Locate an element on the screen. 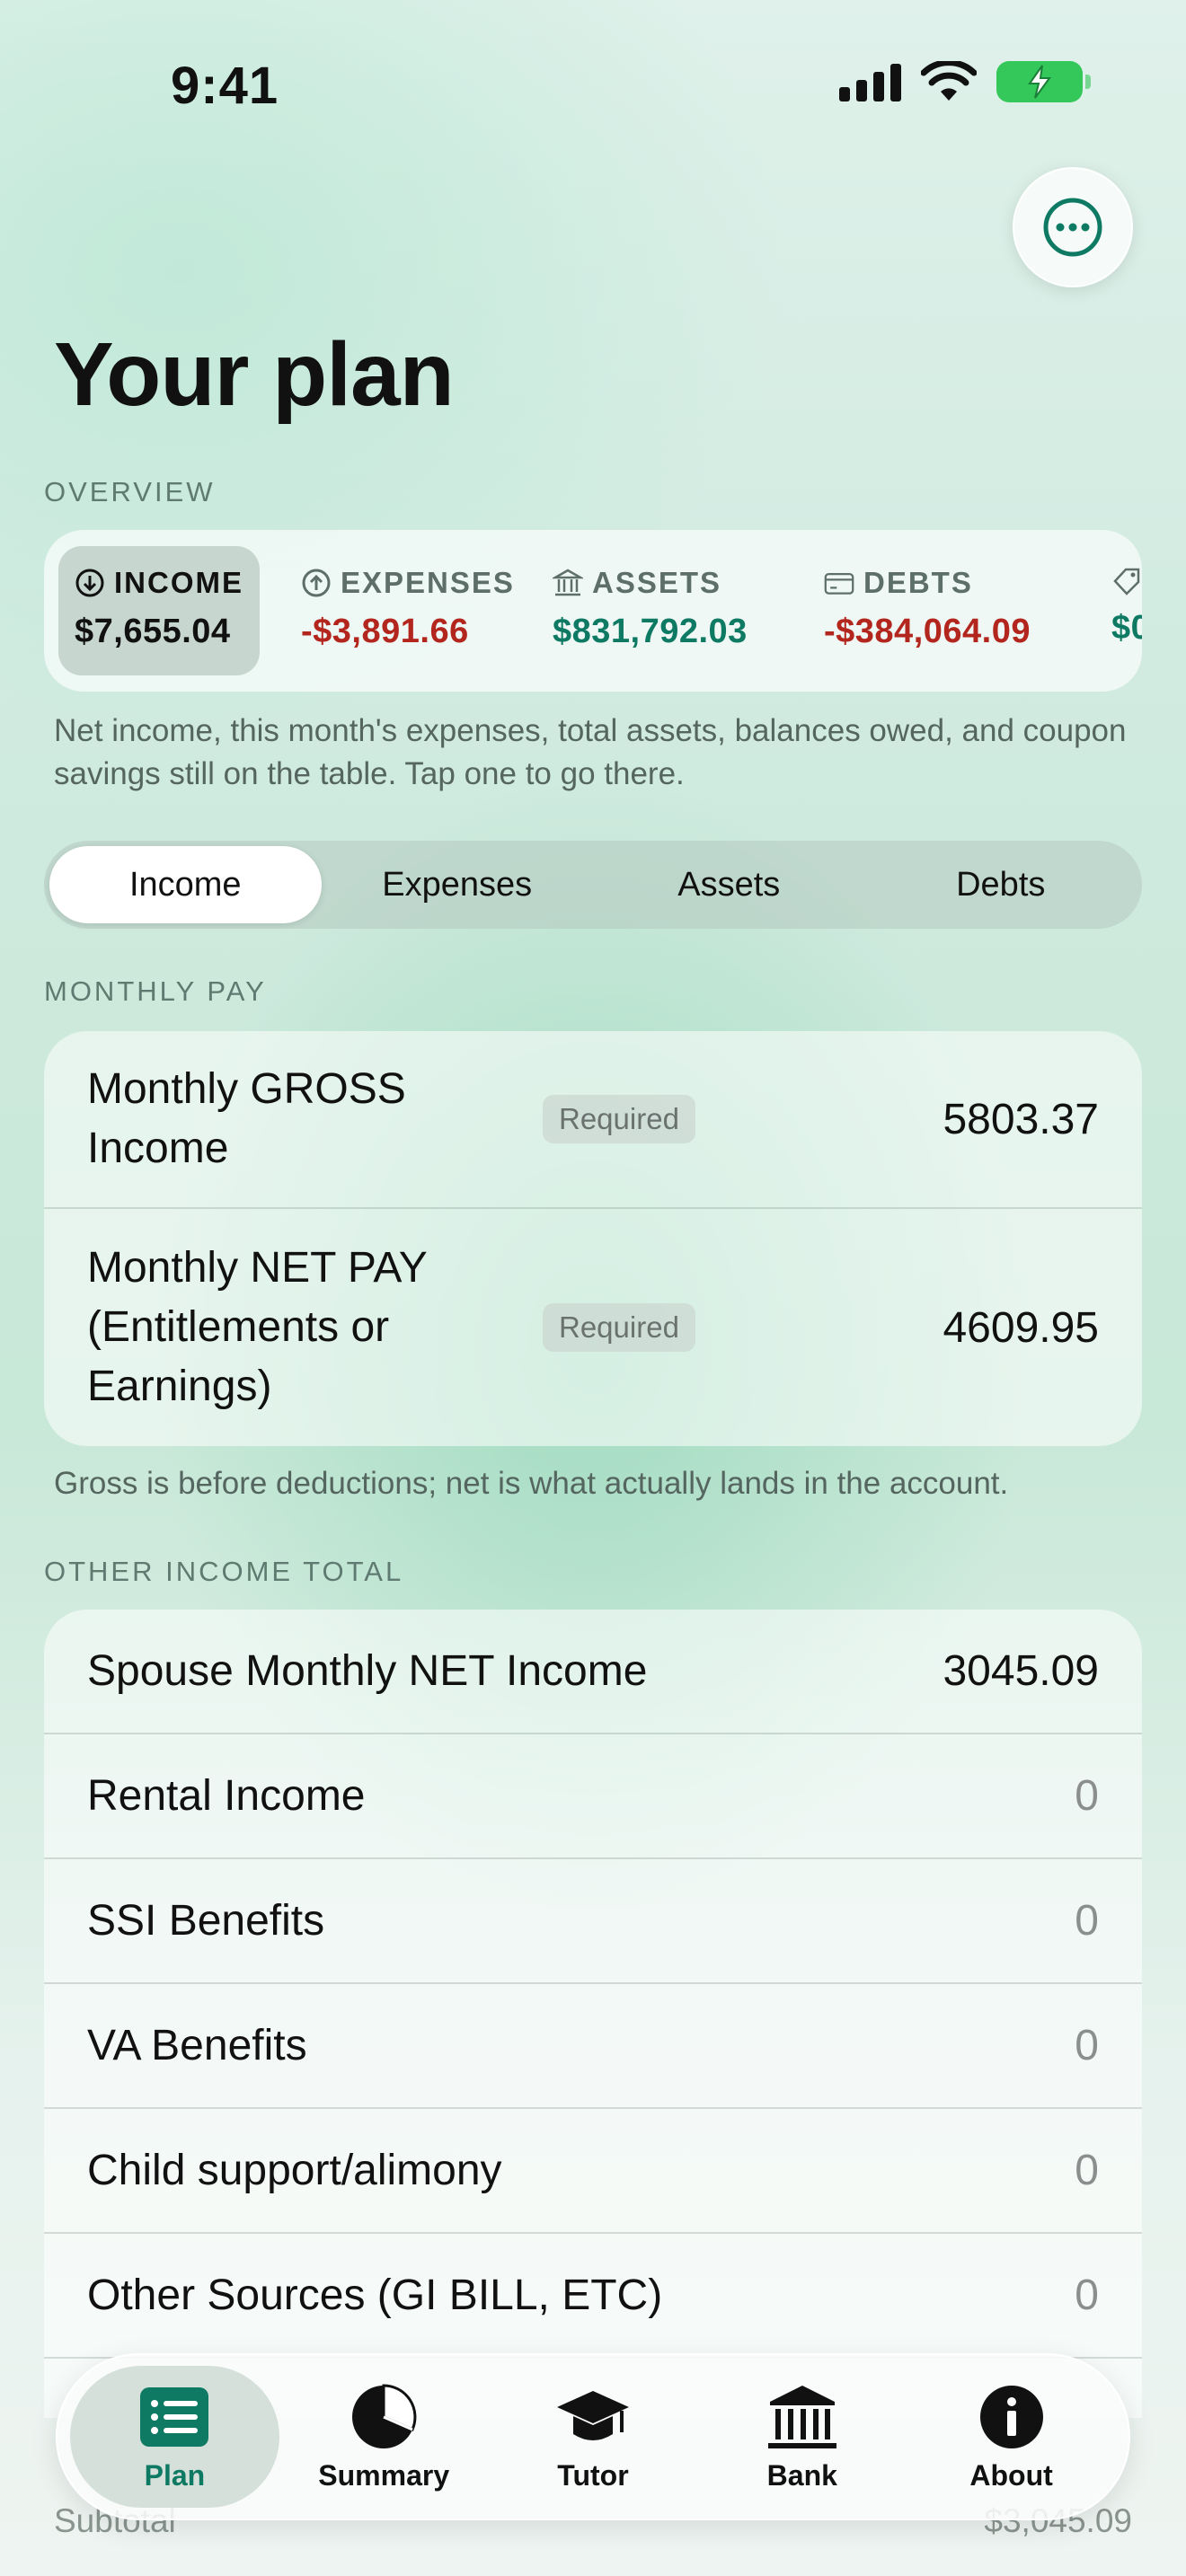 The width and height of the screenshot is (1186, 2576). segment-expenses: Expenses is located at coordinates (458, 884).